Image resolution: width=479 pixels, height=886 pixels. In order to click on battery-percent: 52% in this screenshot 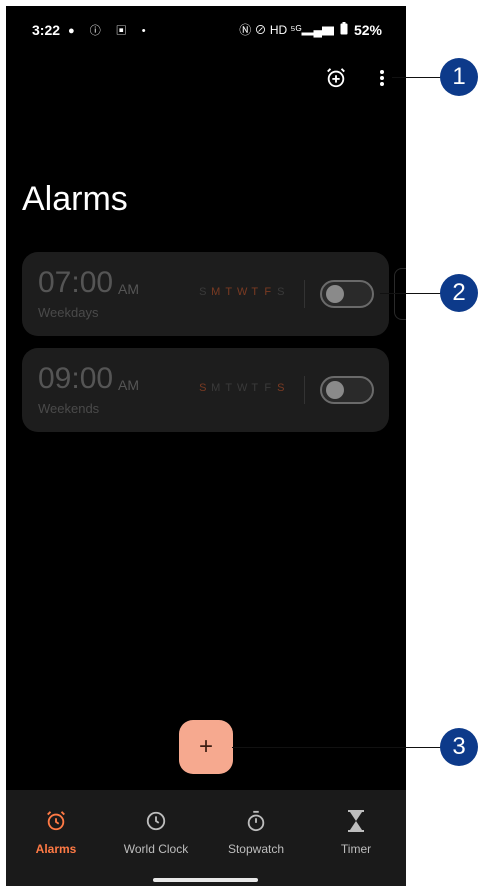, I will do `click(367, 29)`.